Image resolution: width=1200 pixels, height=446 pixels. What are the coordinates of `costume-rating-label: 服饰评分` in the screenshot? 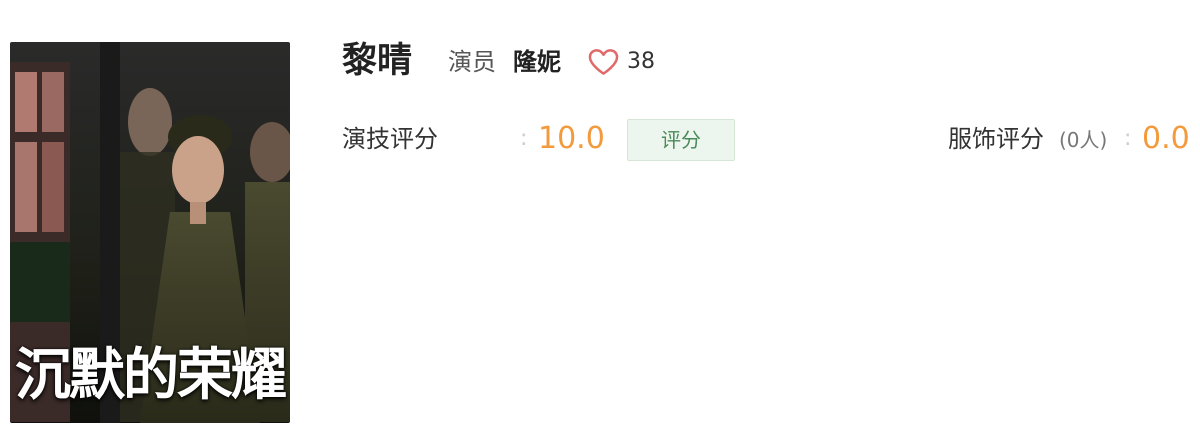 It's located at (996, 139).